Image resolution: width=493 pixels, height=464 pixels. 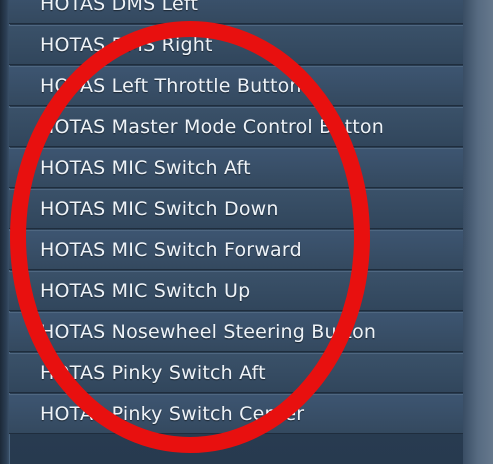 What do you see at coordinates (208, 332) in the screenshot?
I see `list-item-label: HOTAS Nosewheel Steering Button` at bounding box center [208, 332].